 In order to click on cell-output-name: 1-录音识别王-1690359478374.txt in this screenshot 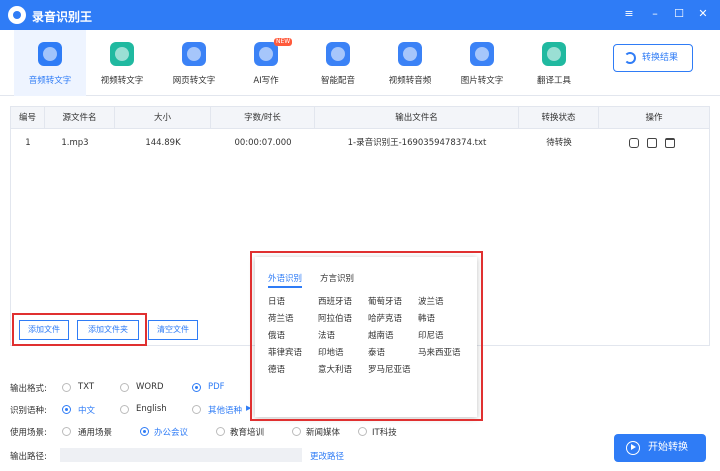, I will do `click(417, 143)`.